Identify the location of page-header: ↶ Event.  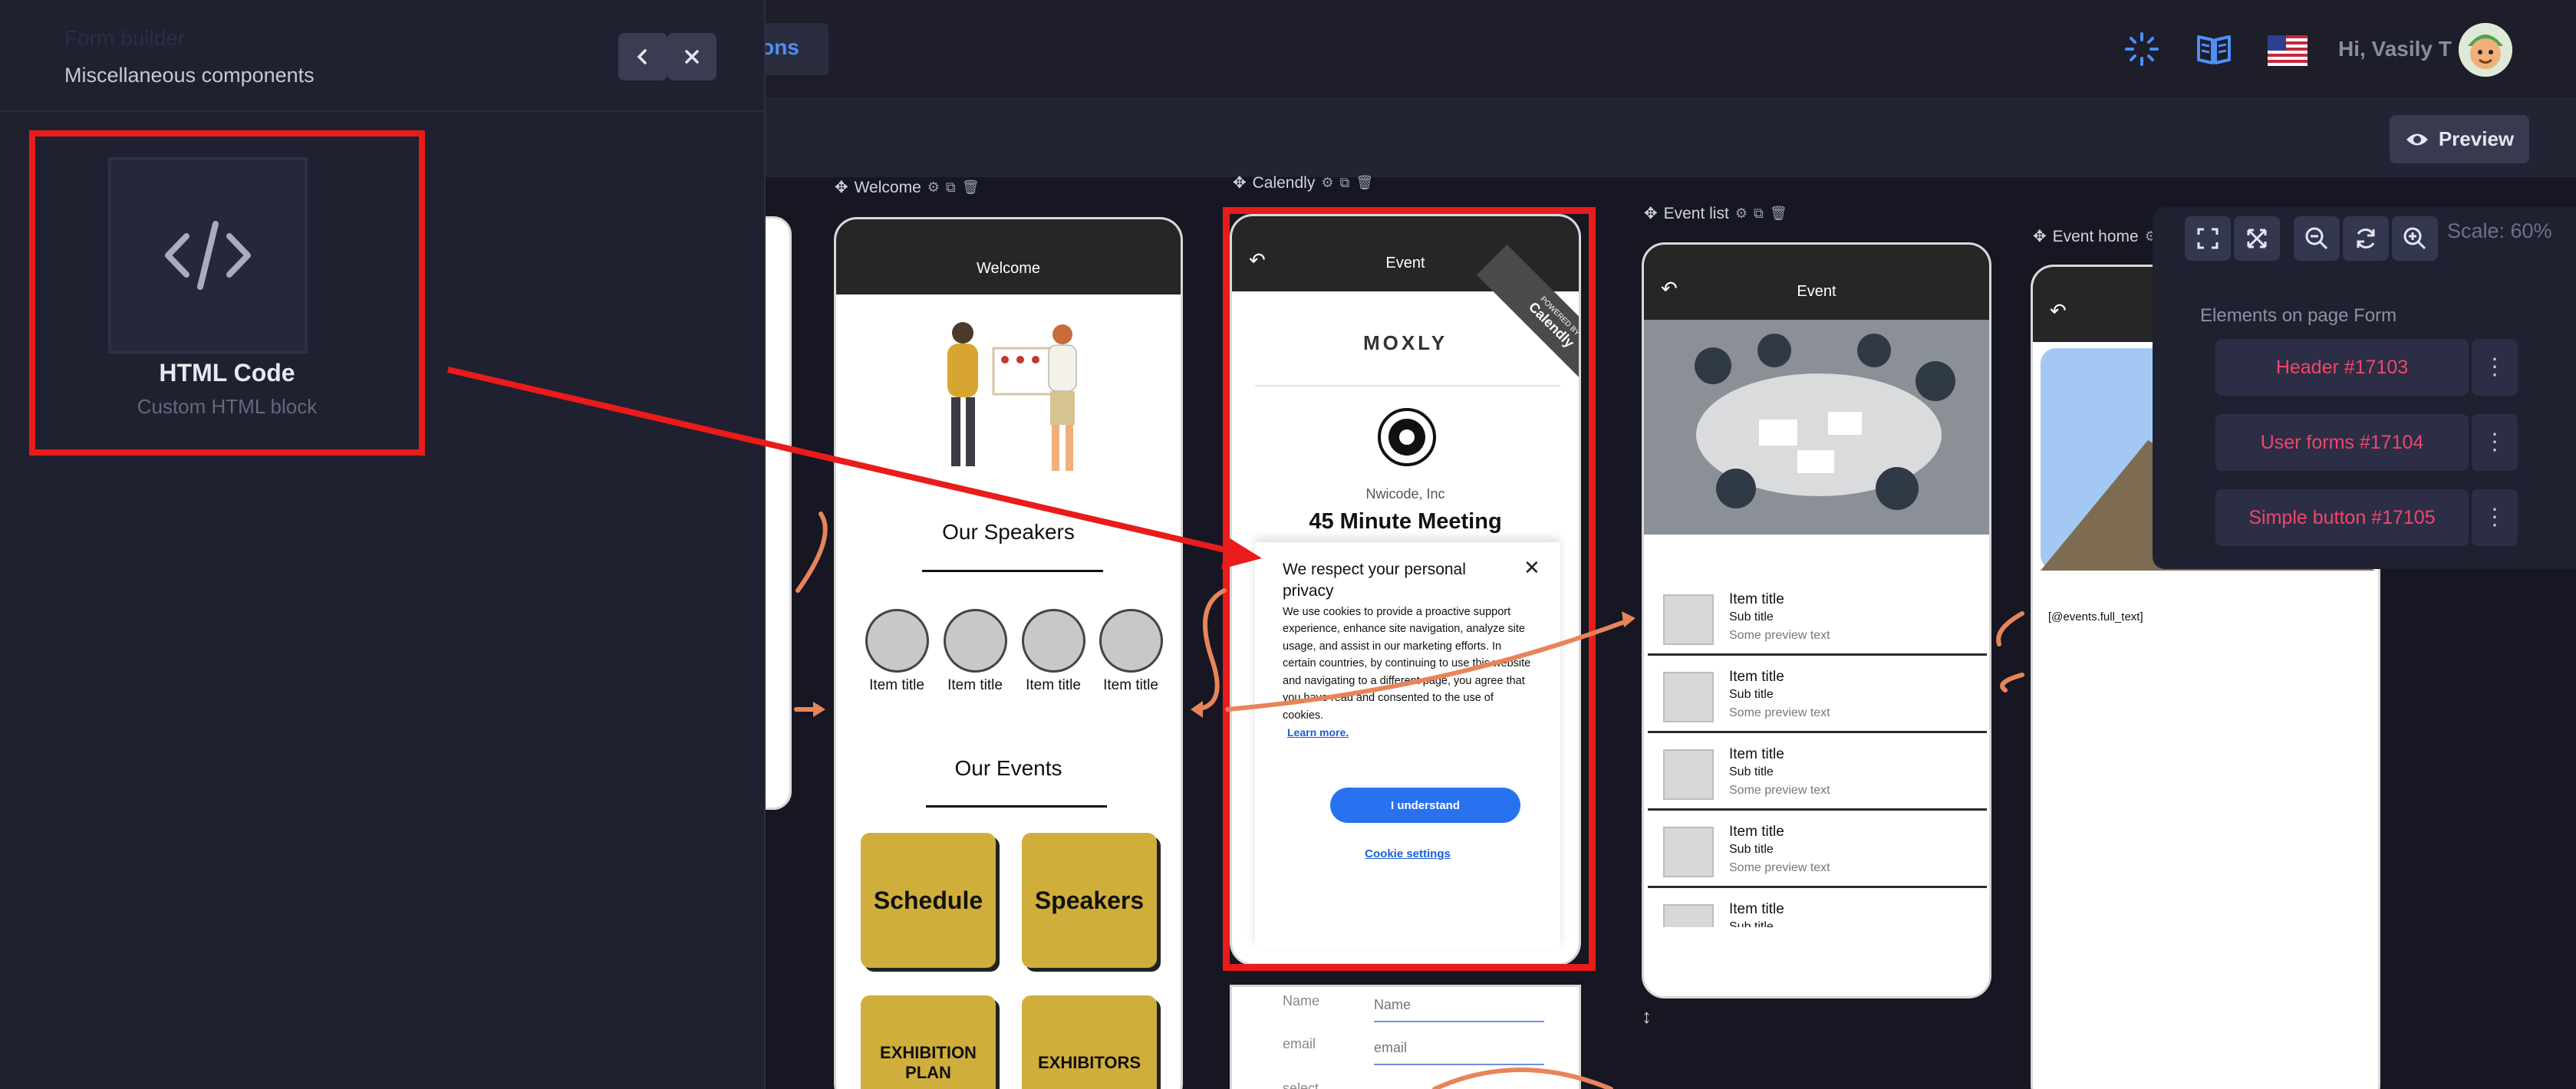
(1816, 282).